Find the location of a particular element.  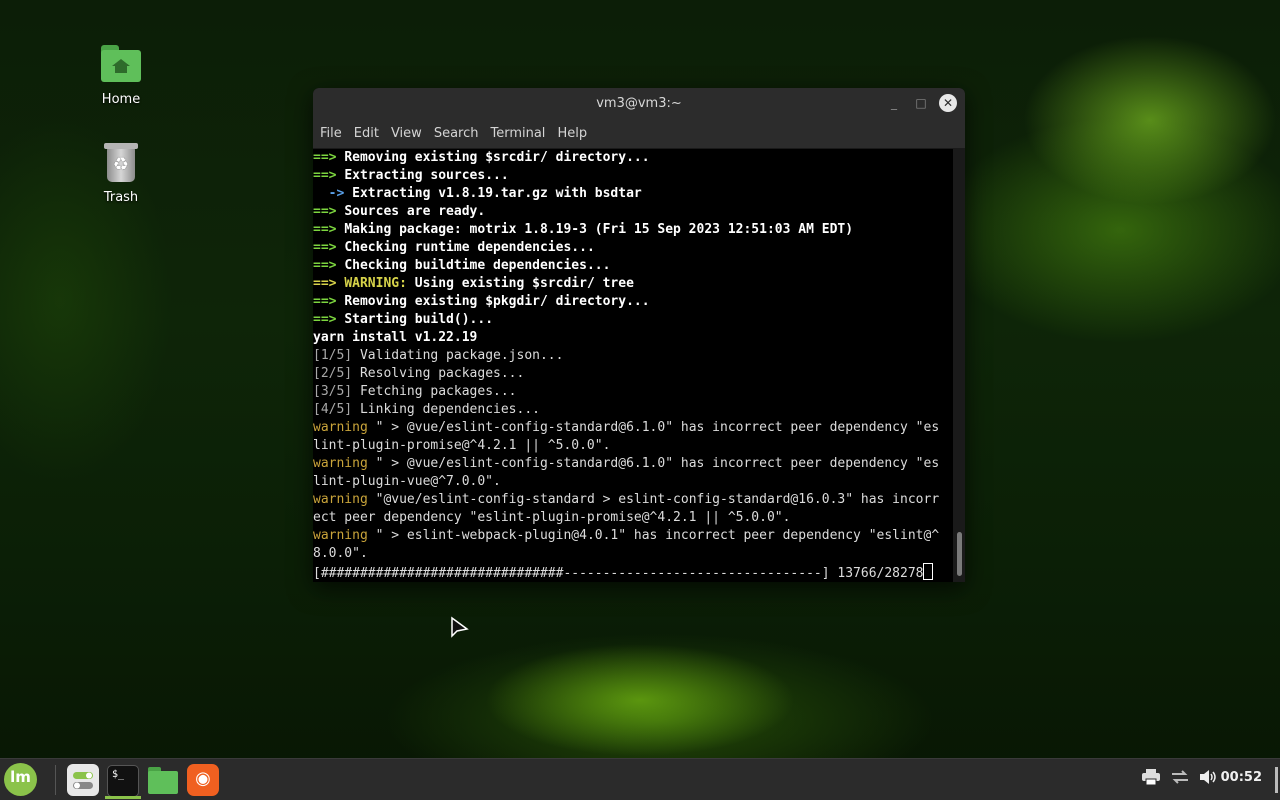

maximize-icon: □ is located at coordinates (921, 103).